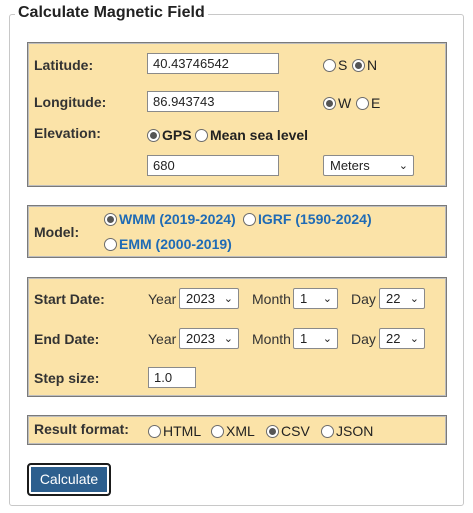 The image size is (473, 513). Describe the element at coordinates (304, 298) in the screenshot. I see `start-month-value: 1` at that location.